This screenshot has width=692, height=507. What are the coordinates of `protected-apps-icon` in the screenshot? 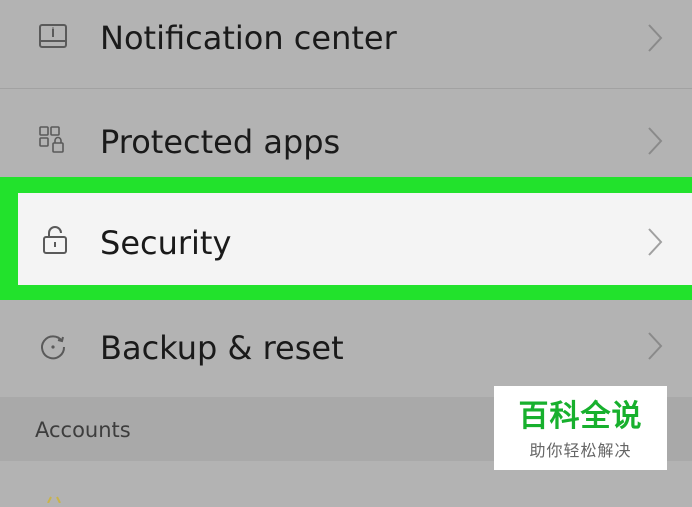 It's located at (53, 140).